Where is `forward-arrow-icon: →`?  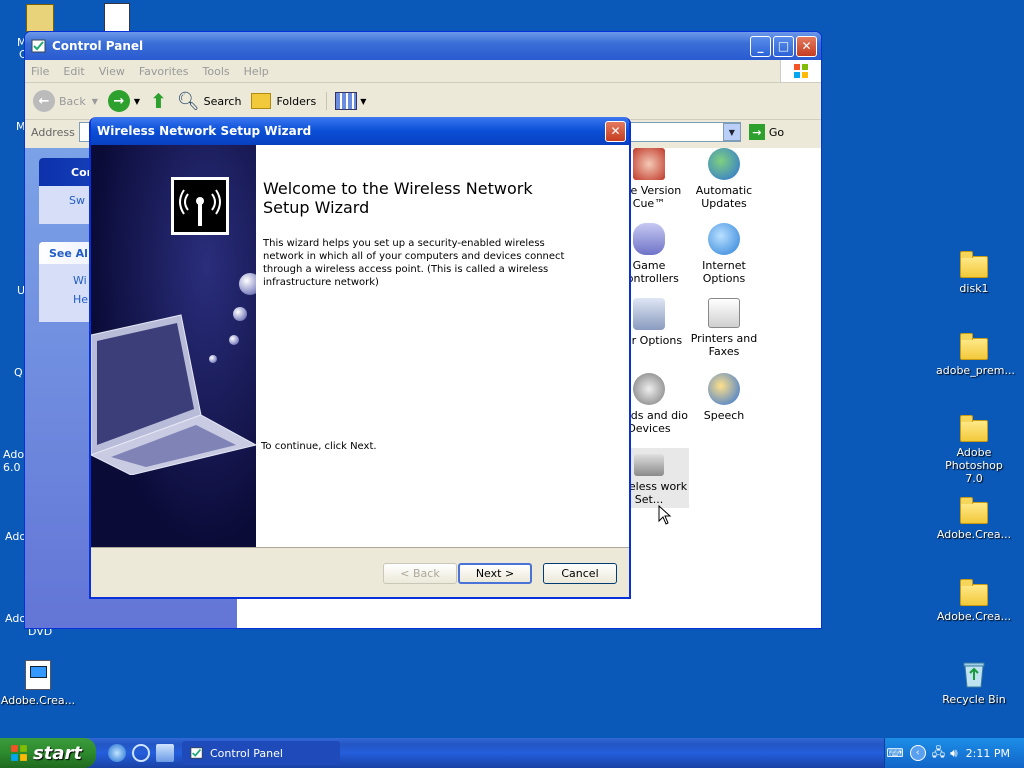
forward-arrow-icon: → is located at coordinates (118, 101).